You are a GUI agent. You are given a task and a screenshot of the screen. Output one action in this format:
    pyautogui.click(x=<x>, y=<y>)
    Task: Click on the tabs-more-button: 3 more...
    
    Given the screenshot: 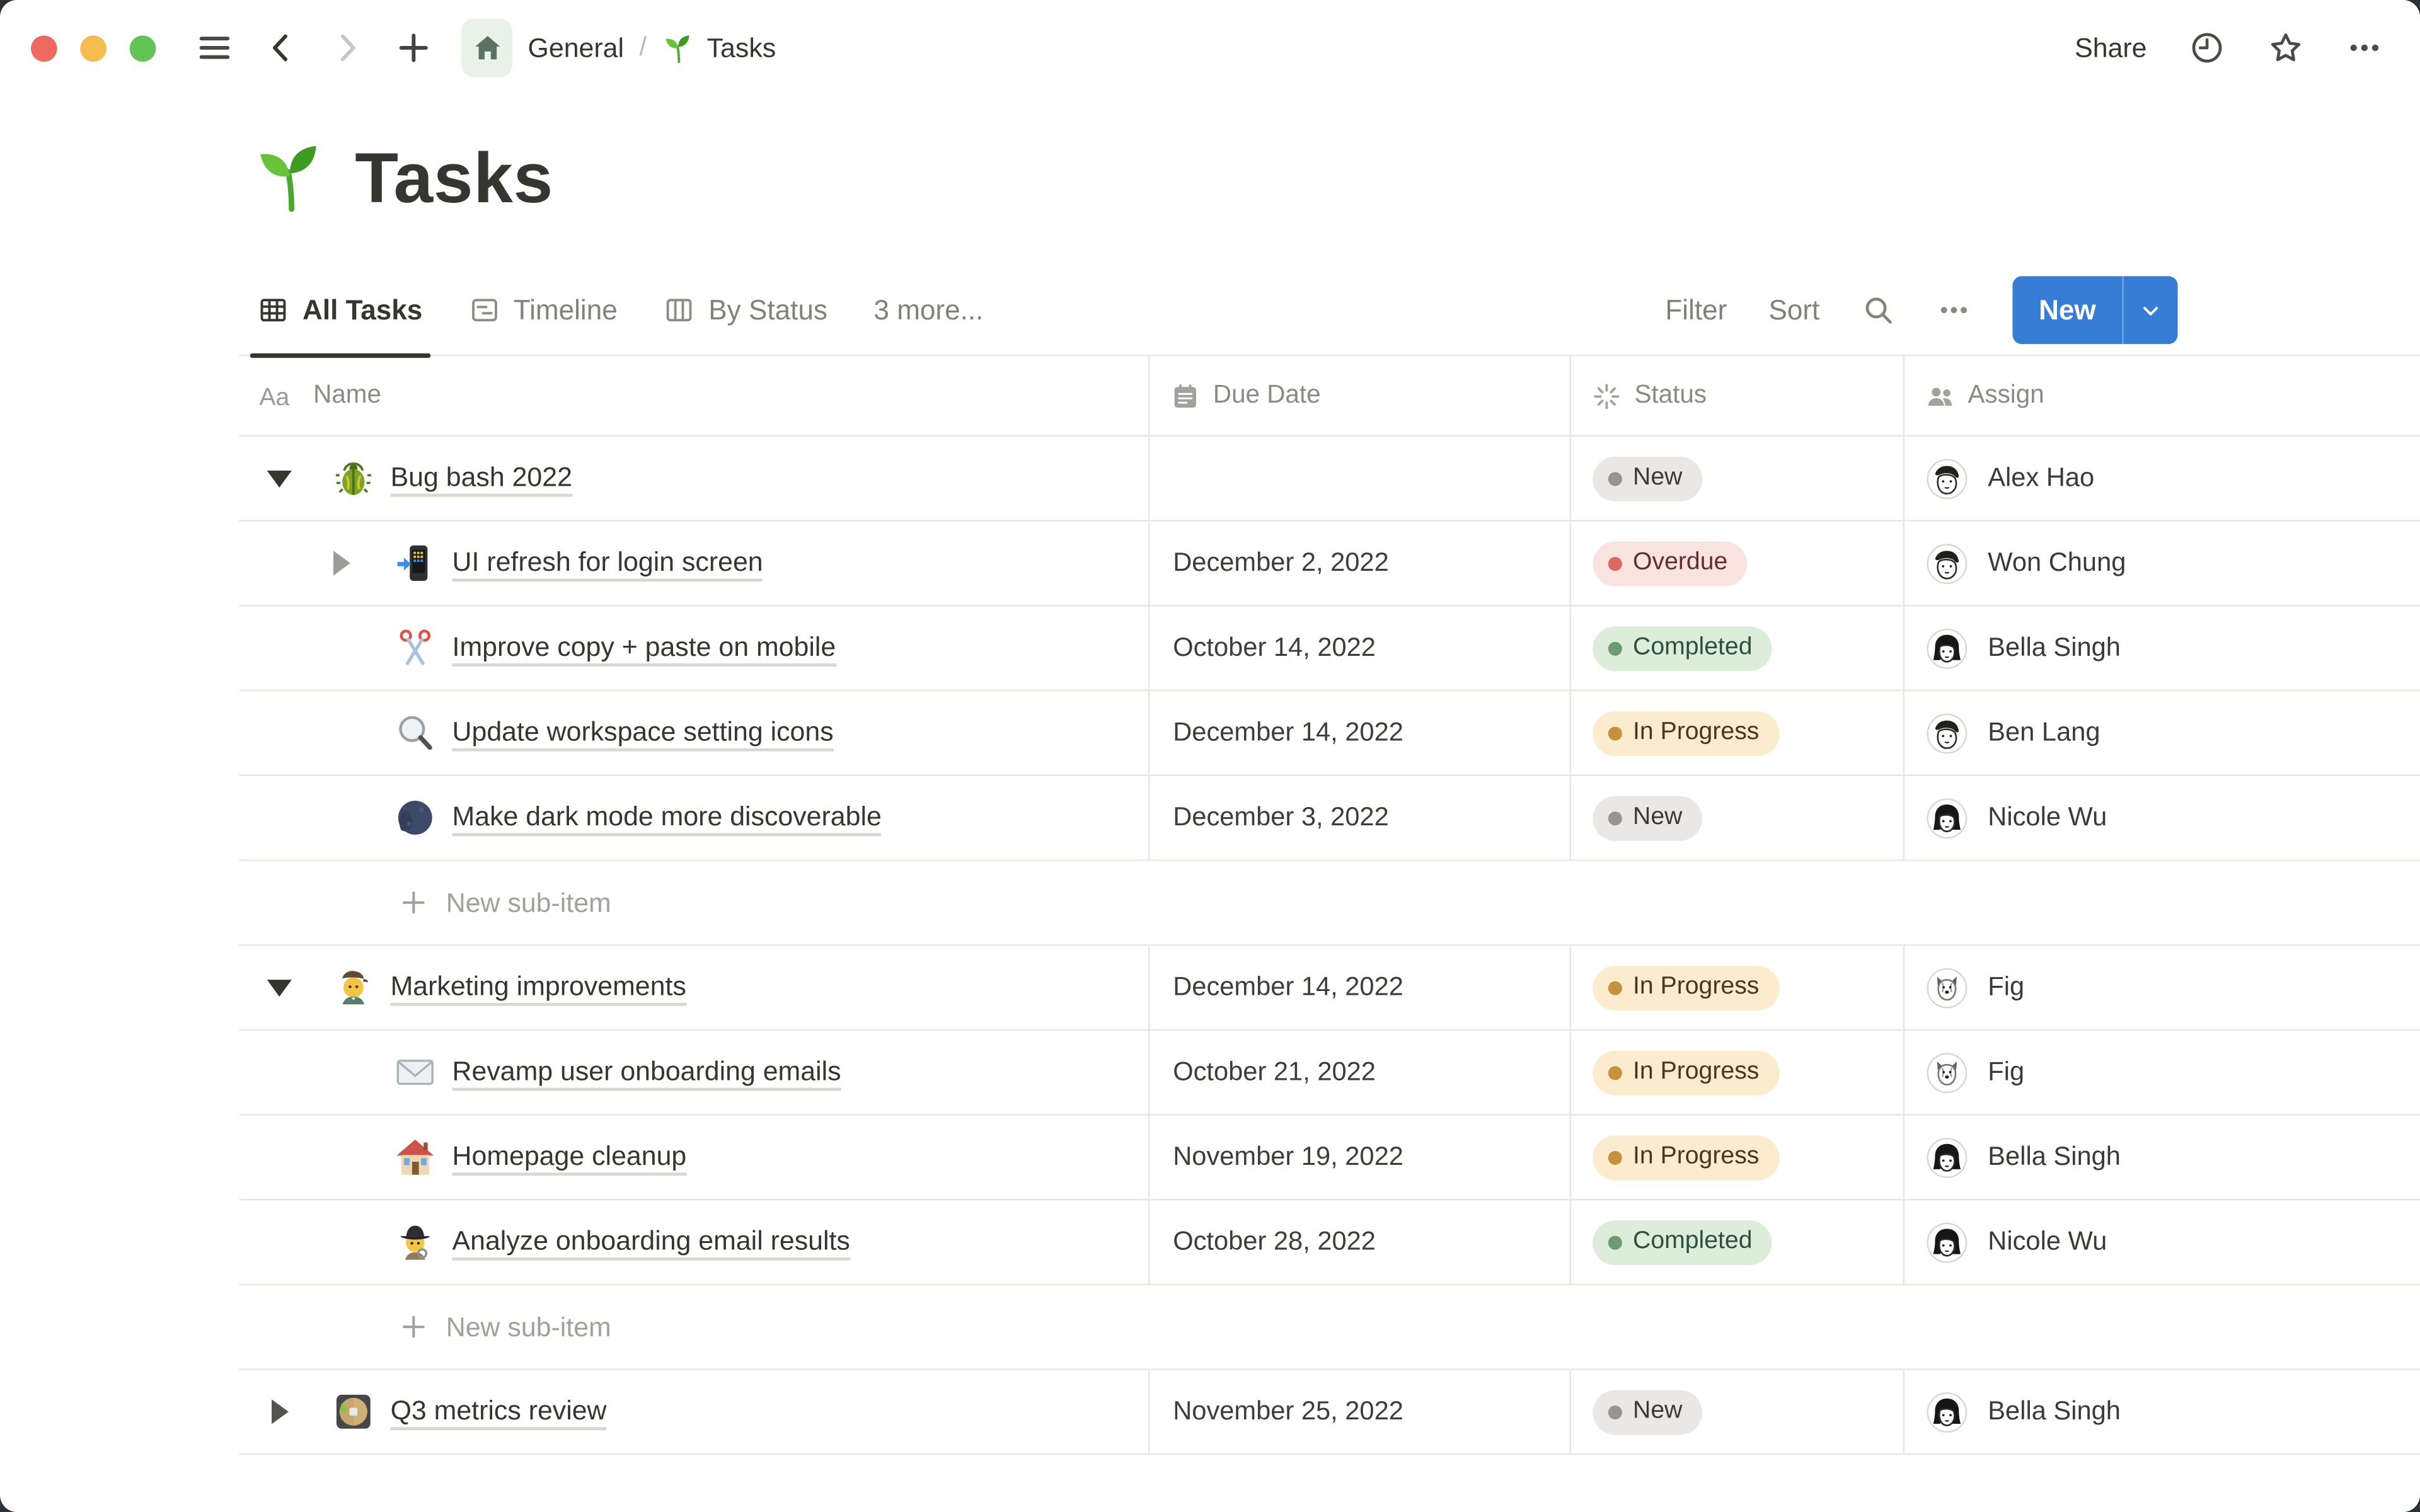 What is the action you would take?
    pyautogui.click(x=928, y=310)
    